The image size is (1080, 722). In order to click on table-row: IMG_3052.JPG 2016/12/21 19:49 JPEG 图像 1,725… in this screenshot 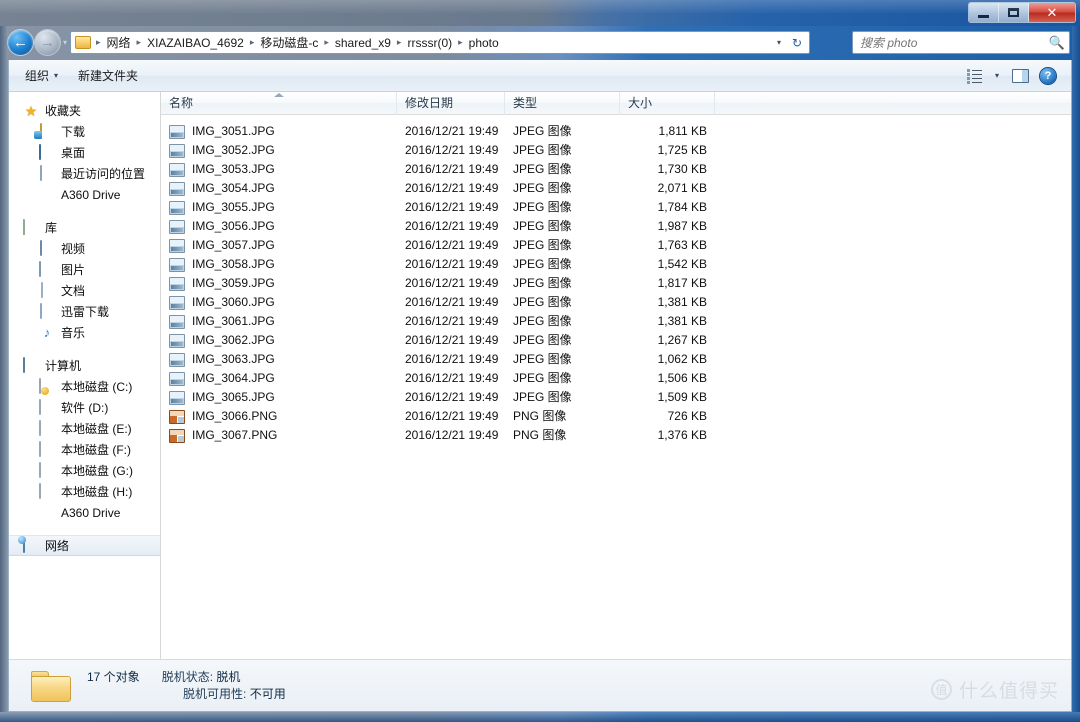, I will do `click(616, 150)`.